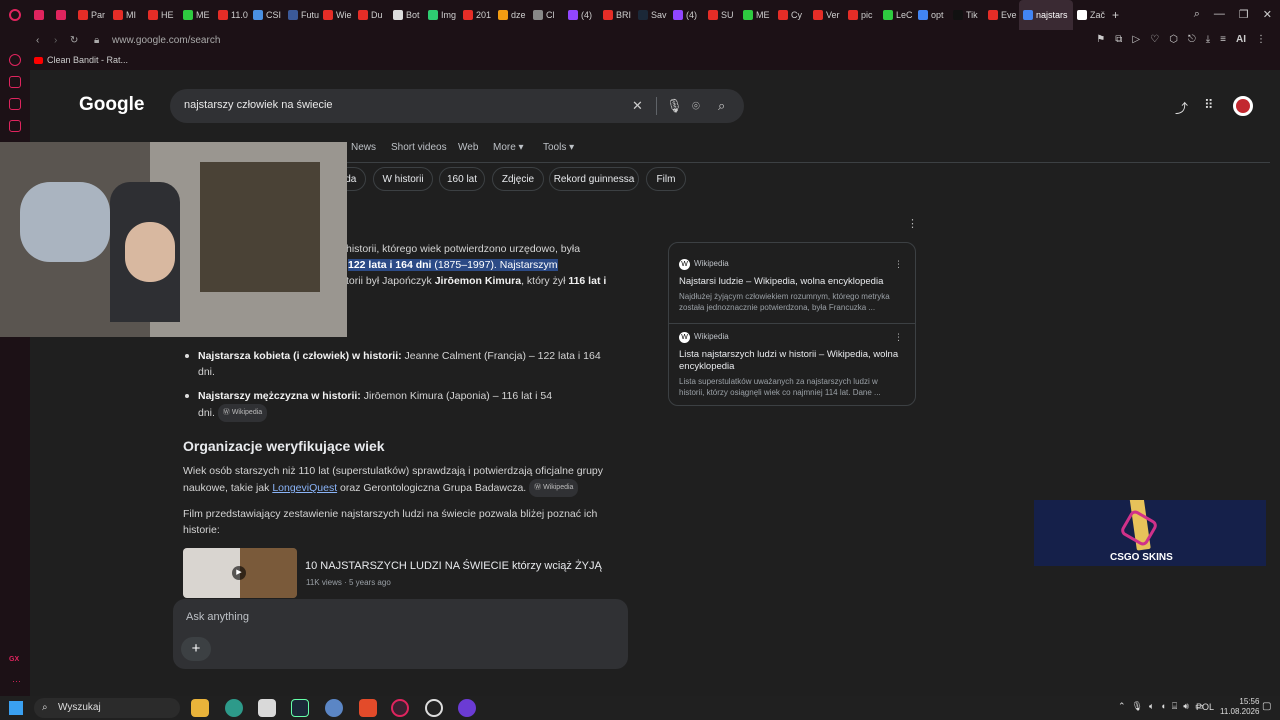  I want to click on browser-tab: Cy, so click(791, 15).